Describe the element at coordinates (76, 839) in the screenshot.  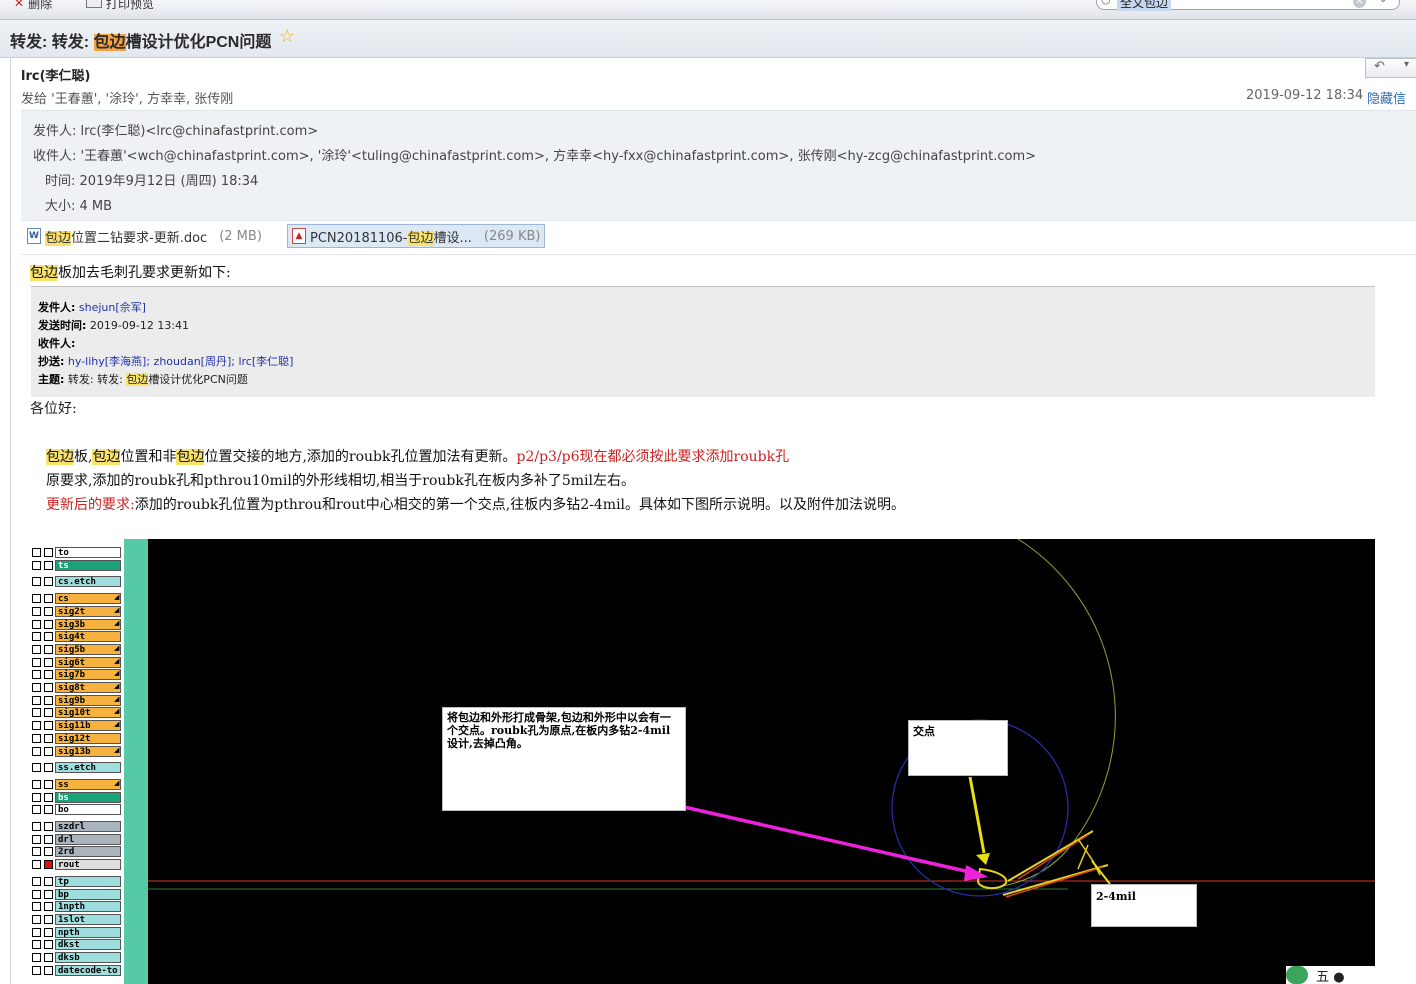
I see `layer-row: drl` at that location.